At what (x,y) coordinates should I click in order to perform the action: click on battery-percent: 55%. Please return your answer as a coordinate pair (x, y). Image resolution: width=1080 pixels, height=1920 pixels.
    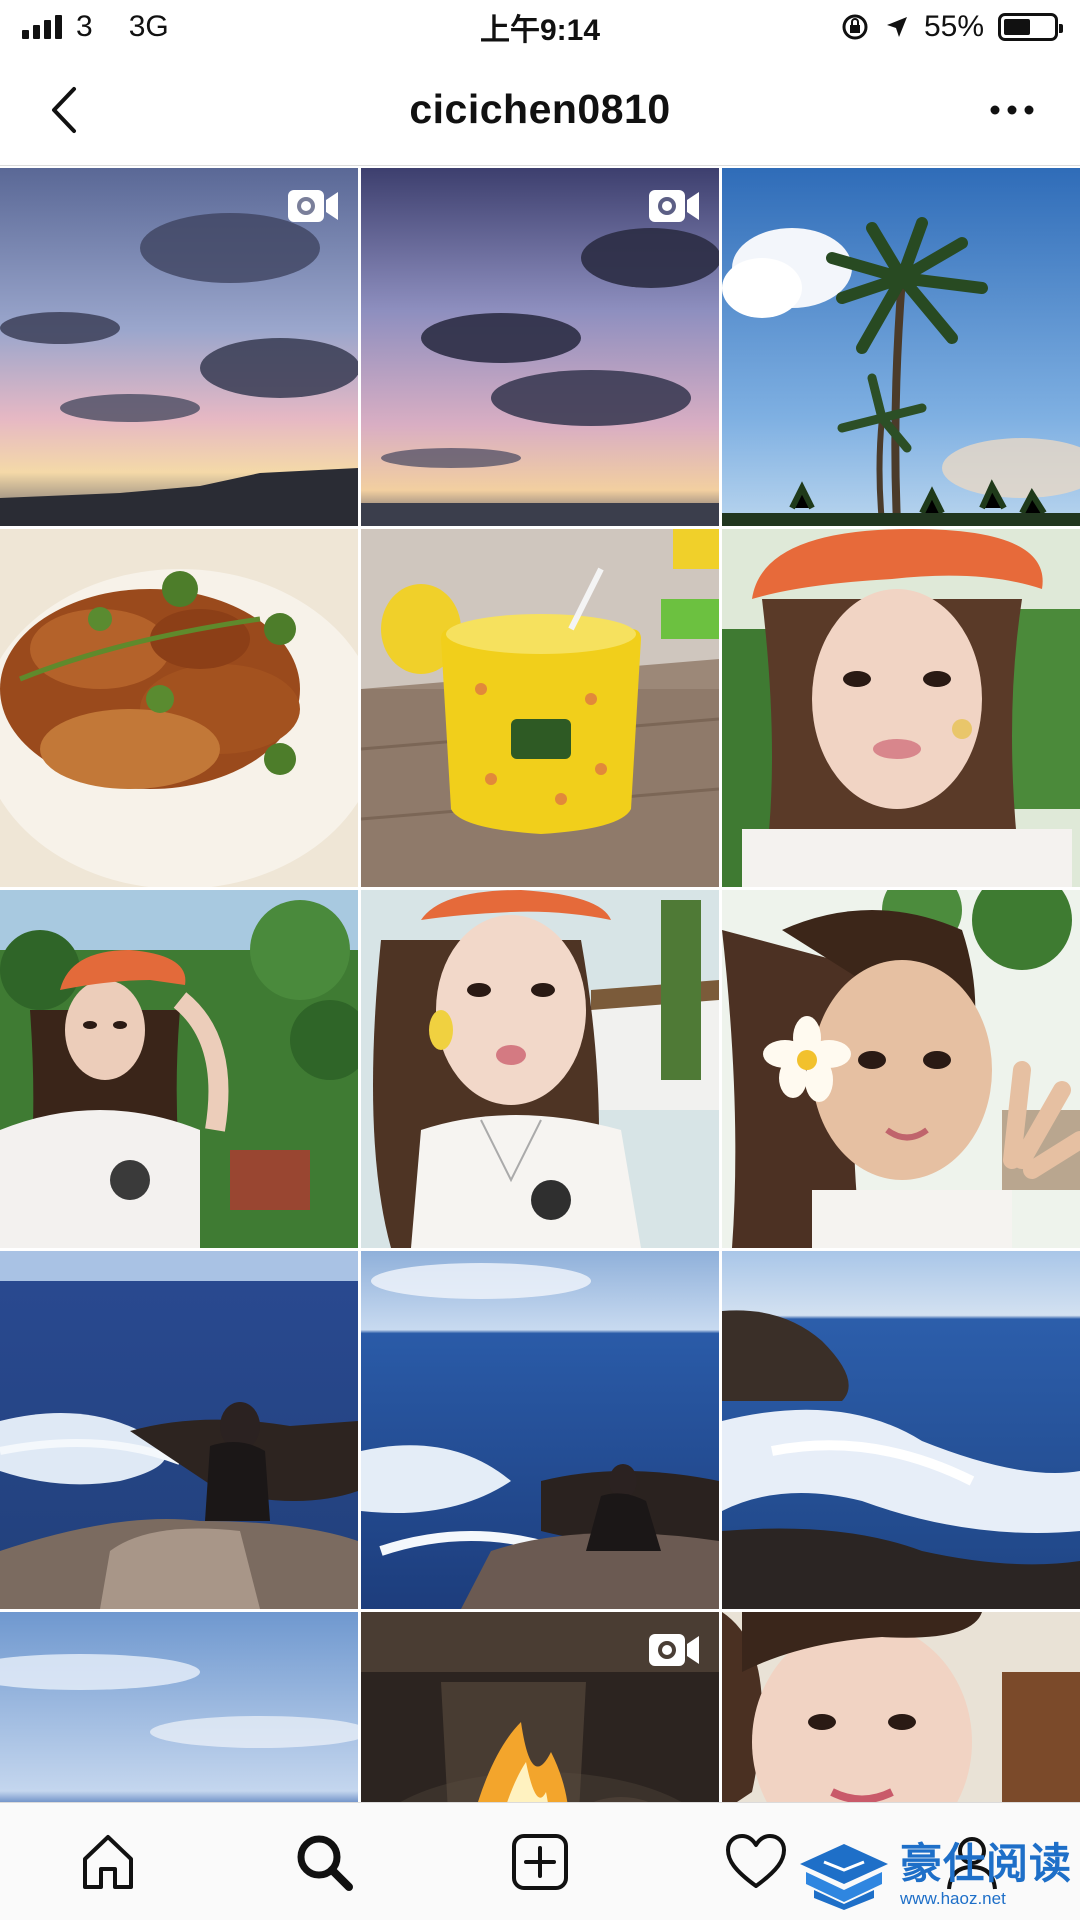
    Looking at the image, I should click on (953, 26).